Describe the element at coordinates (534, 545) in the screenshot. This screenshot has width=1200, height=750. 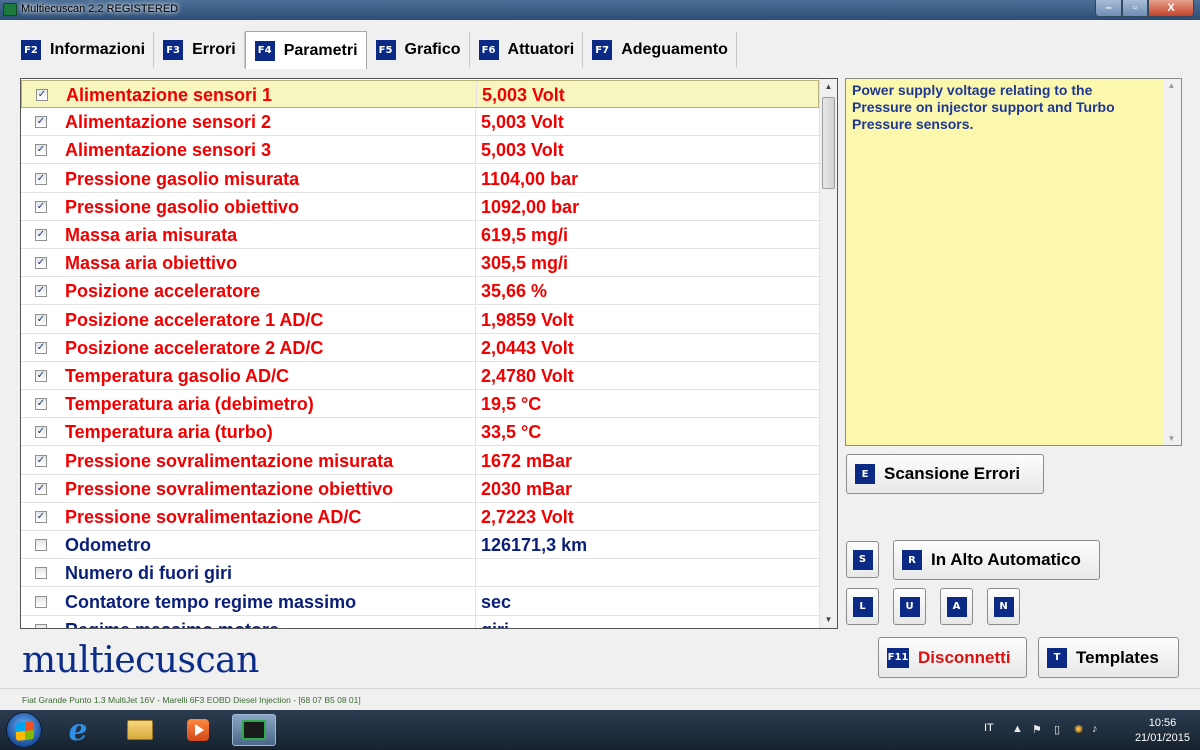
I see `parameter-value: 126171,3 km` at that location.